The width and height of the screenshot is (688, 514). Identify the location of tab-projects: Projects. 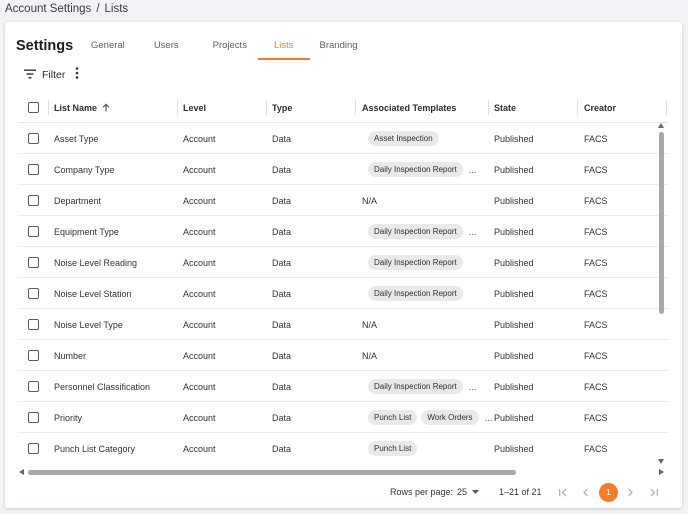
(227, 47).